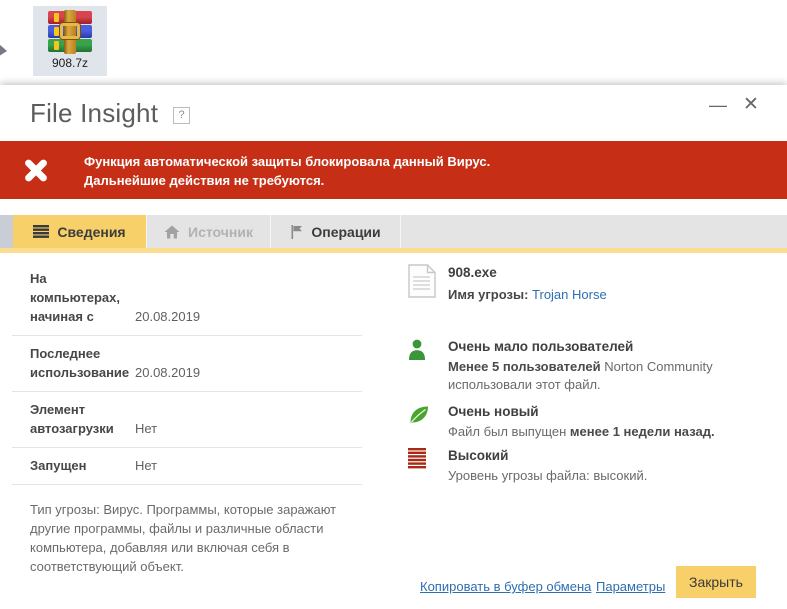 This screenshot has height=609, width=787. What do you see at coordinates (541, 346) in the screenshot?
I see `insight-title: Очень мало пользователей` at bounding box center [541, 346].